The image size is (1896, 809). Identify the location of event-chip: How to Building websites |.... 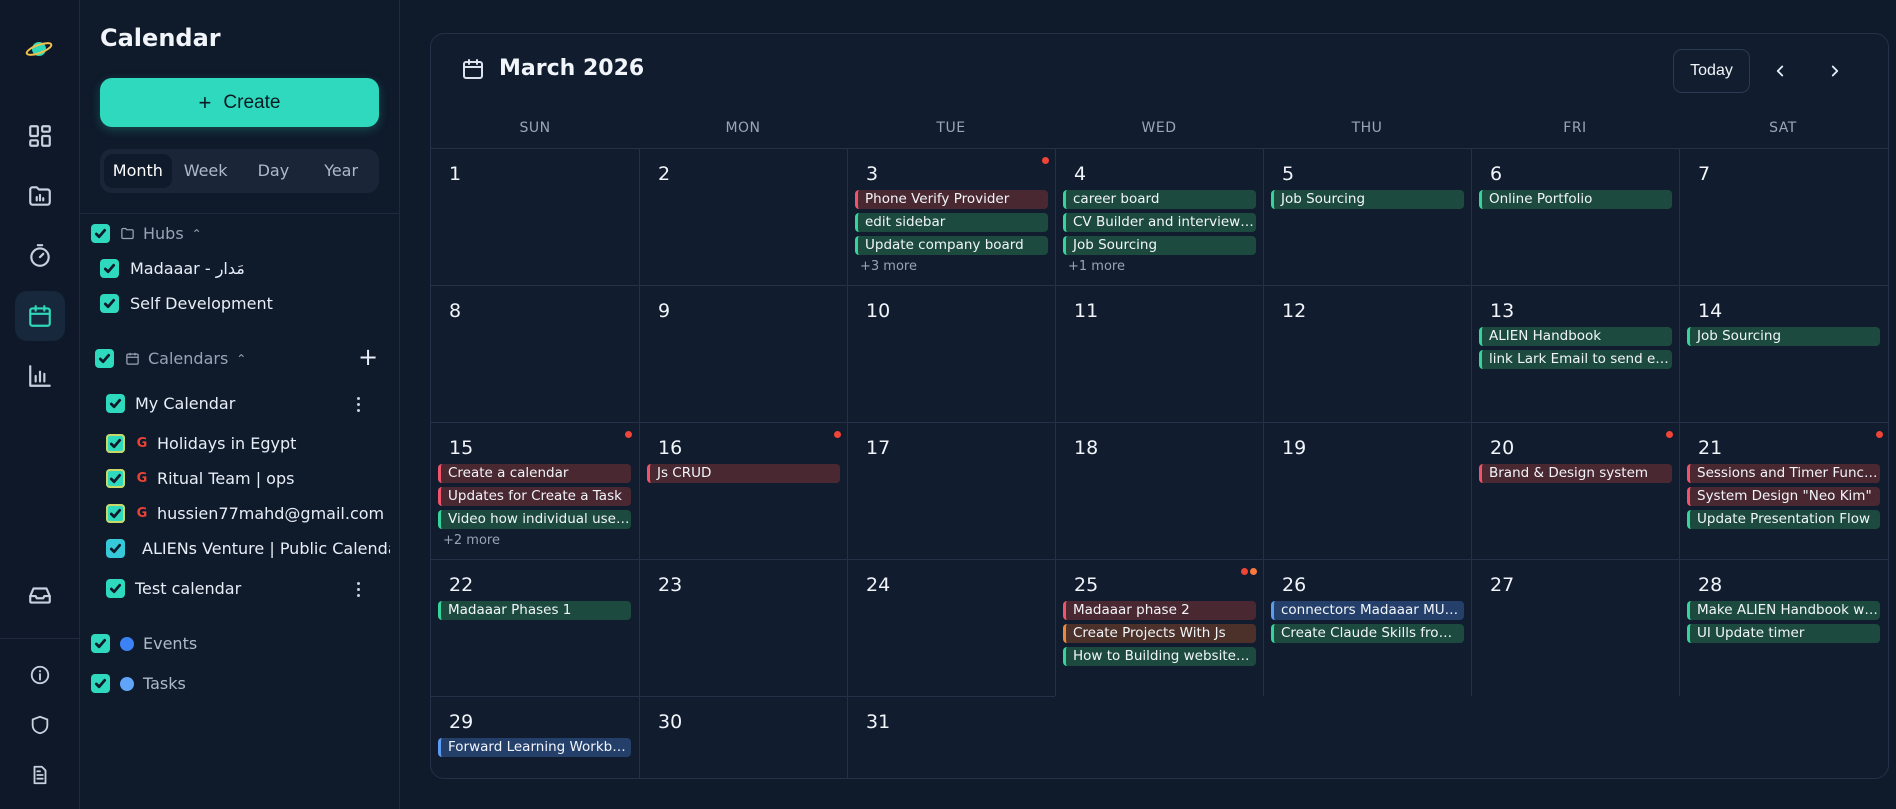
(1159, 656).